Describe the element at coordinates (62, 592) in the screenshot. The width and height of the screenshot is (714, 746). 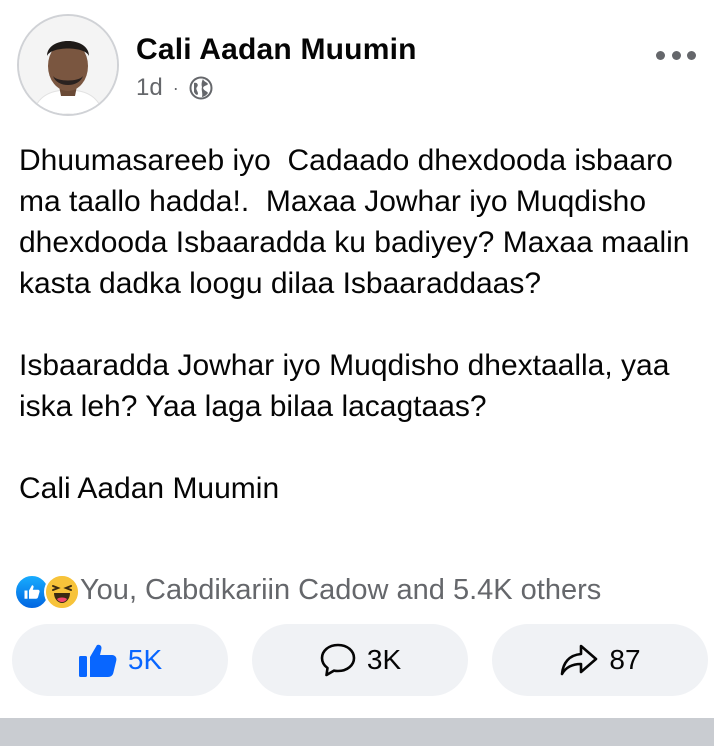
I see `haha-icon` at that location.